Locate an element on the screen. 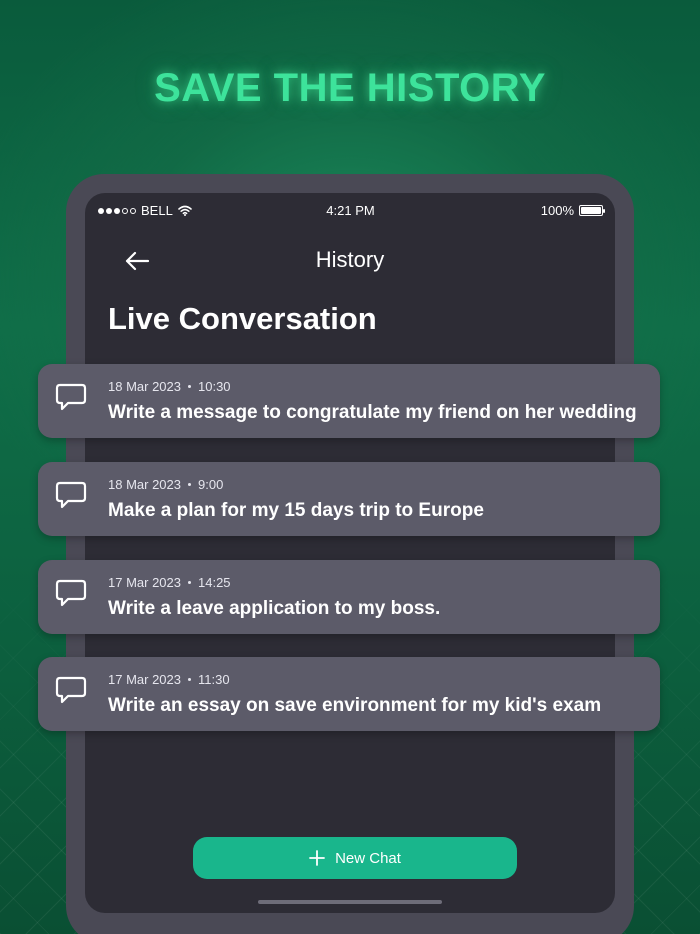 The width and height of the screenshot is (700, 934). status-right: 100% is located at coordinates (572, 210).